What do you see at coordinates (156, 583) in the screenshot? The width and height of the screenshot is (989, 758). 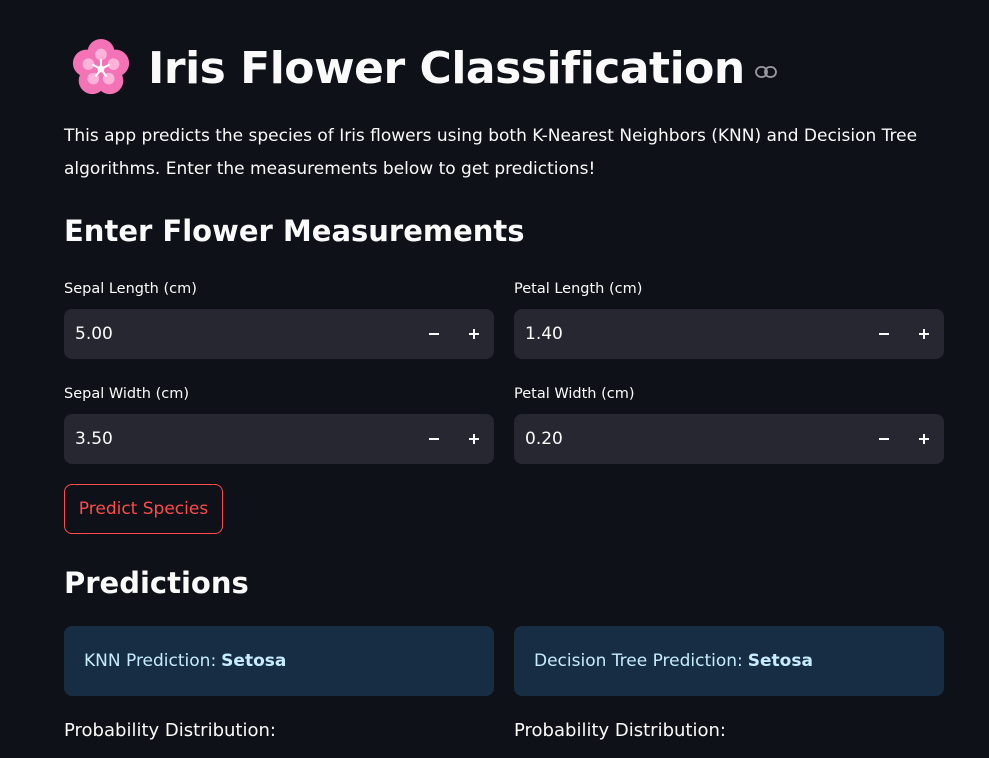 I see `predictions-heading: Predictions` at bounding box center [156, 583].